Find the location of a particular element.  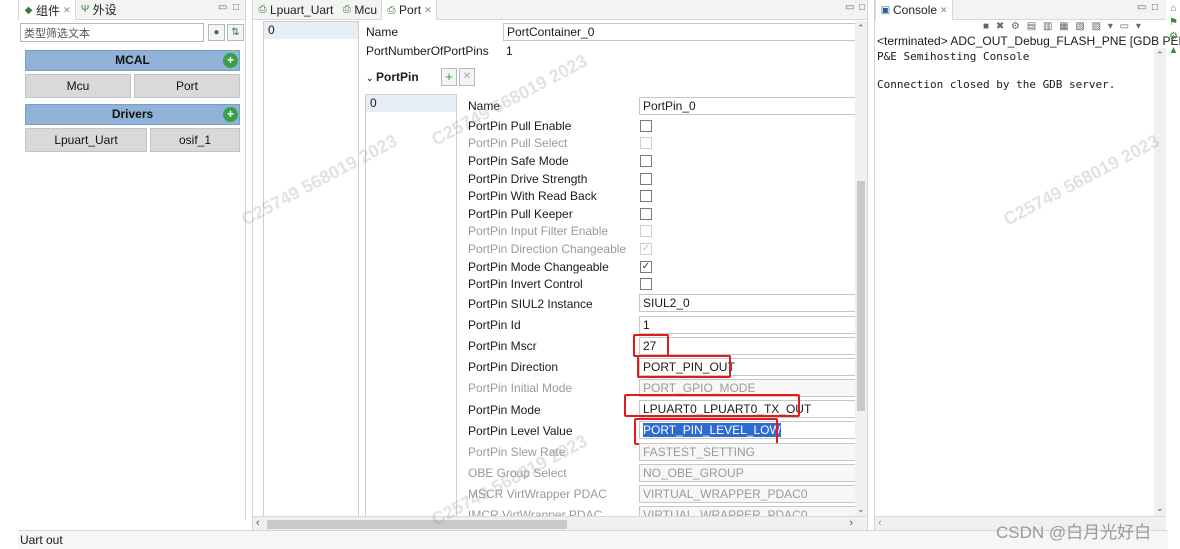

pull-keeper-checkbox is located at coordinates (646, 214).